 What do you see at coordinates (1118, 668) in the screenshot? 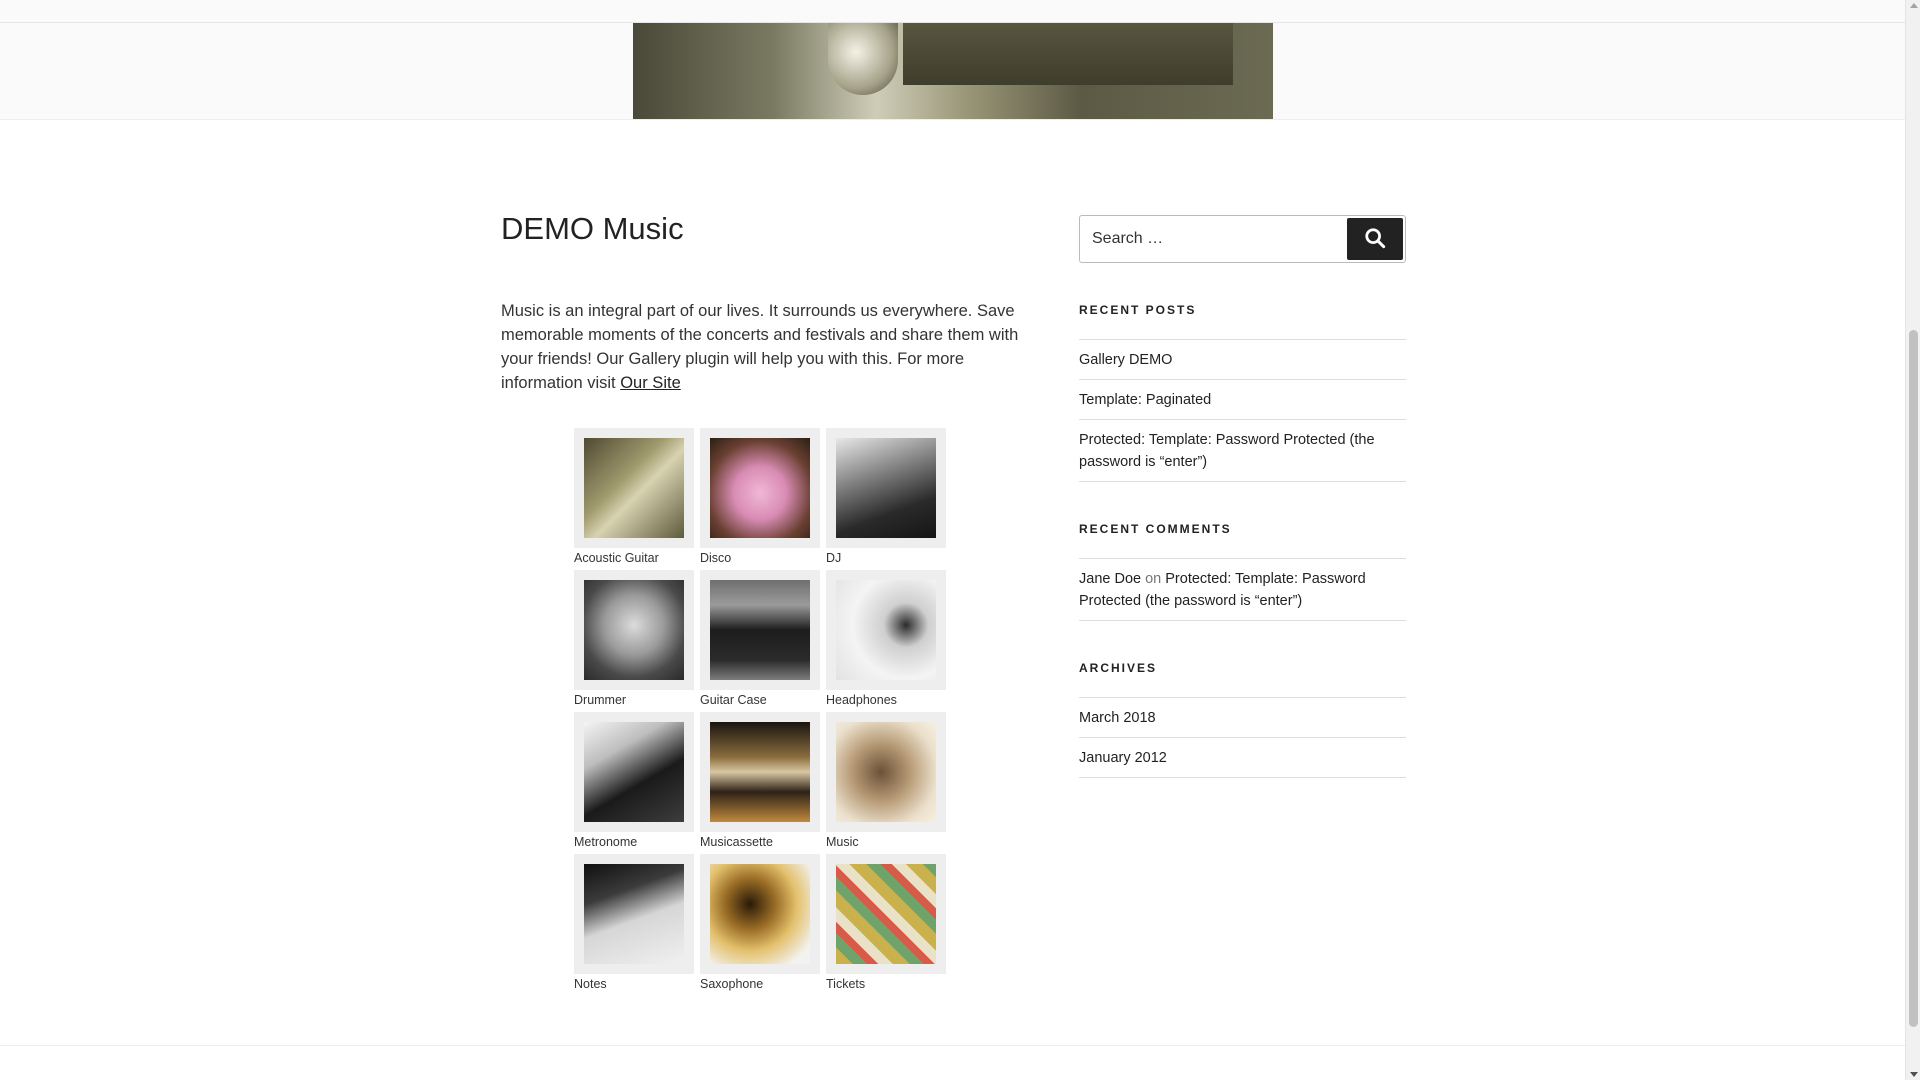
I see `archives-title: ARCHIVES` at bounding box center [1118, 668].